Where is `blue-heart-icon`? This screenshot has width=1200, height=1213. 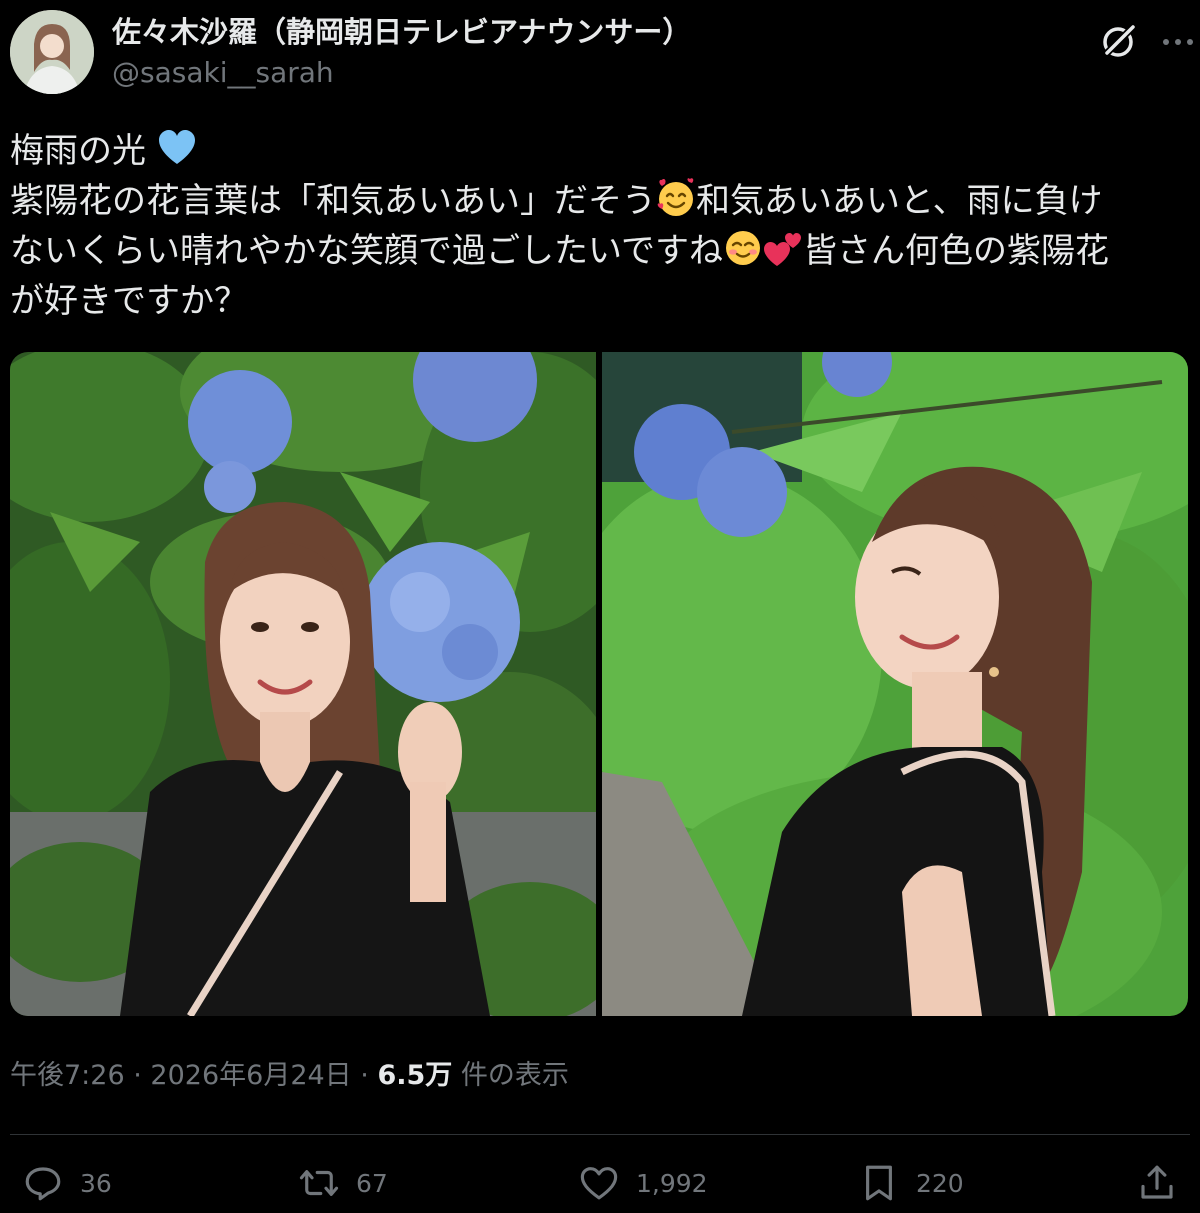 blue-heart-icon is located at coordinates (176, 147).